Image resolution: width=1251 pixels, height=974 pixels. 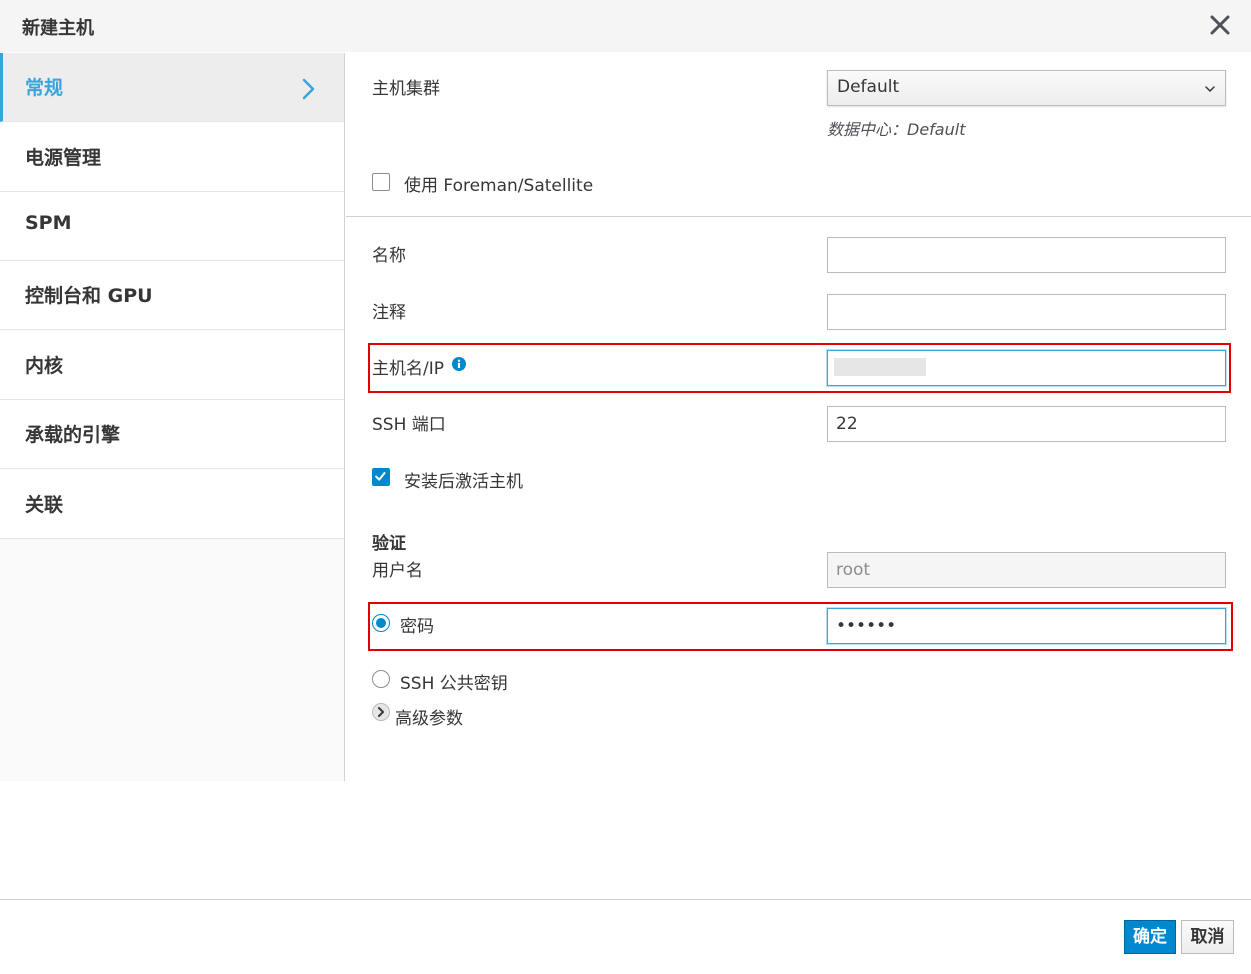 I want to click on sidebar-item-spm: SPM, so click(x=172, y=226).